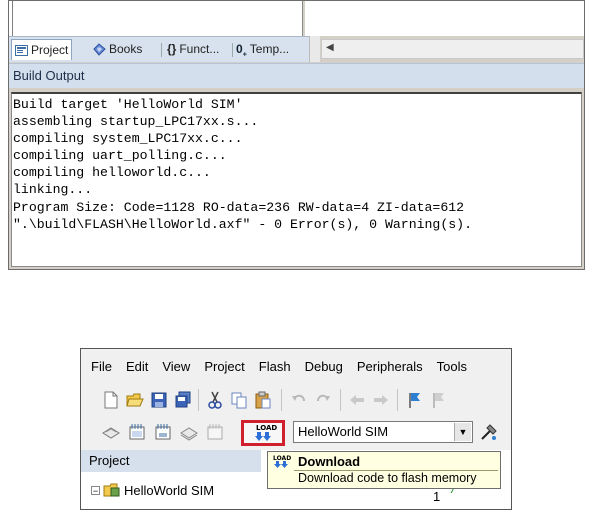 The width and height of the screenshot is (590, 512). I want to click on open-folder-icon, so click(135, 400).